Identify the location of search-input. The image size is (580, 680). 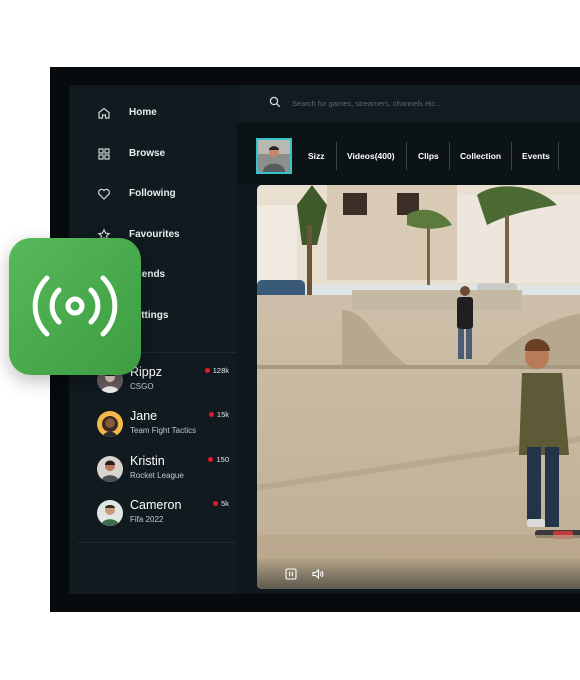
(432, 103).